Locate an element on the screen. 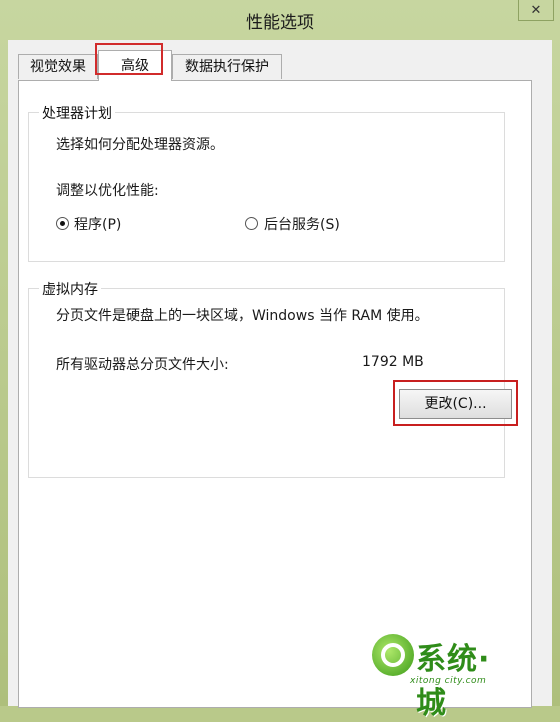  radio-background-services is located at coordinates (251, 223).